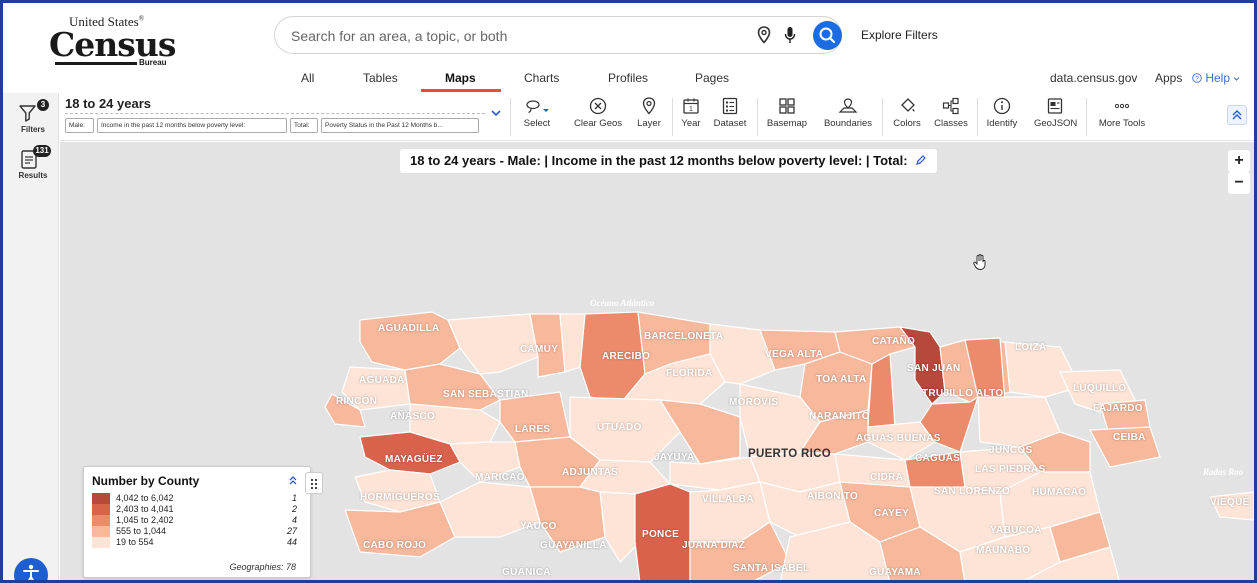 The height and width of the screenshot is (583, 1257). What do you see at coordinates (787, 117) in the screenshot?
I see `basemap-tool: Basemap` at bounding box center [787, 117].